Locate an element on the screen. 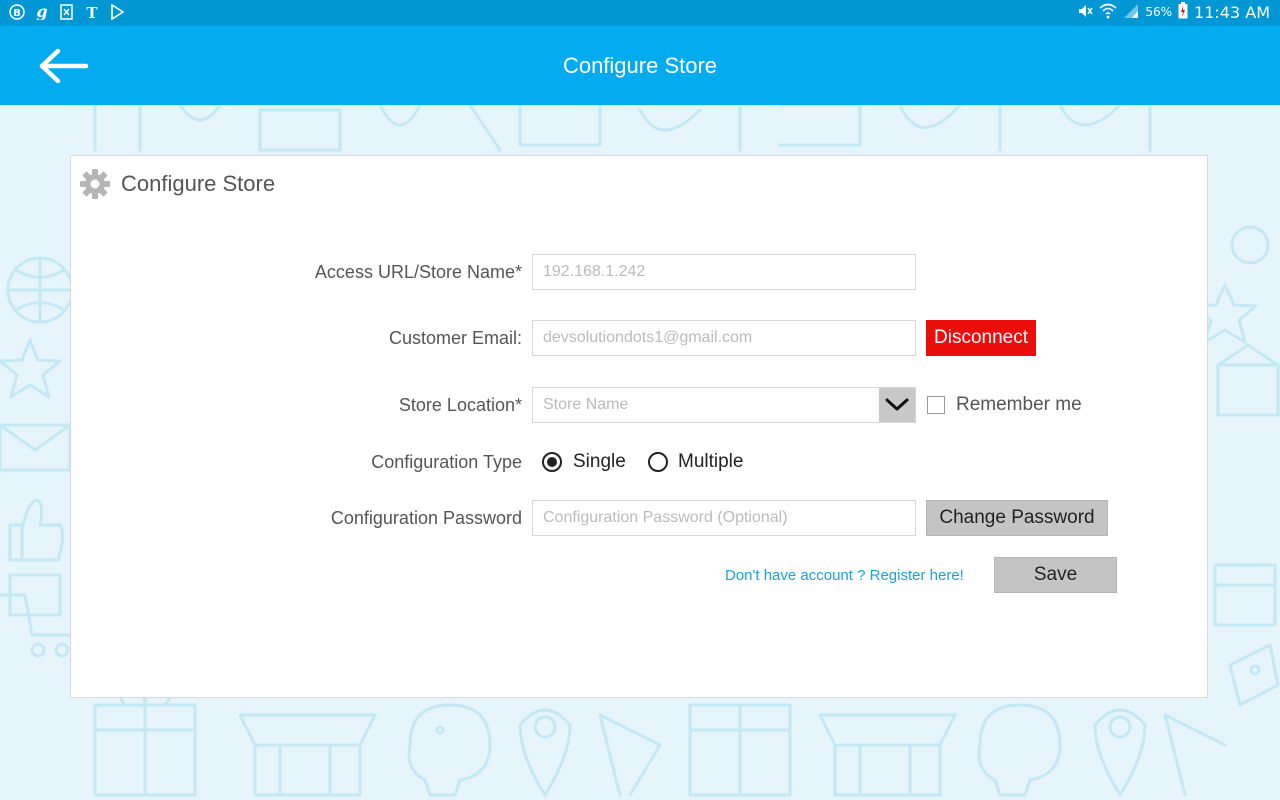  status-bar: B g T 56% 11:43 AM is located at coordinates (640, 13).